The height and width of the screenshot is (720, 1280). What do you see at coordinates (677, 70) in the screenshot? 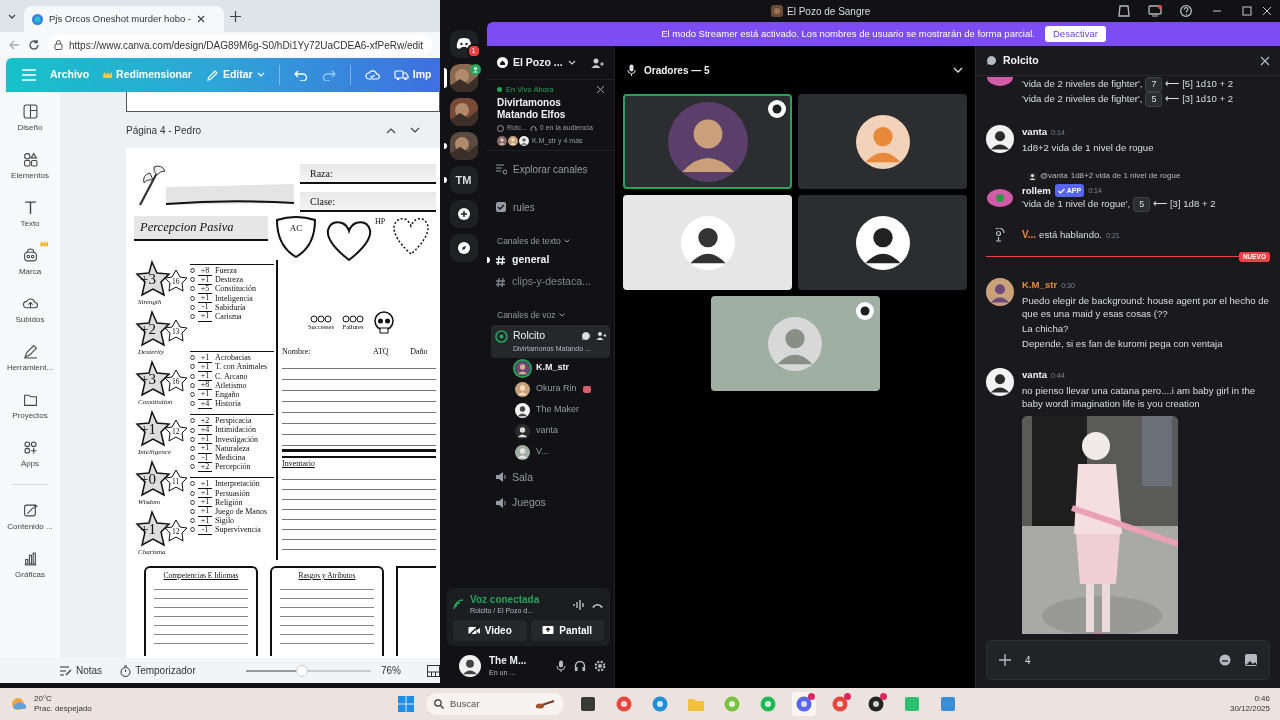
I see `section-title: Oradores — 5` at bounding box center [677, 70].